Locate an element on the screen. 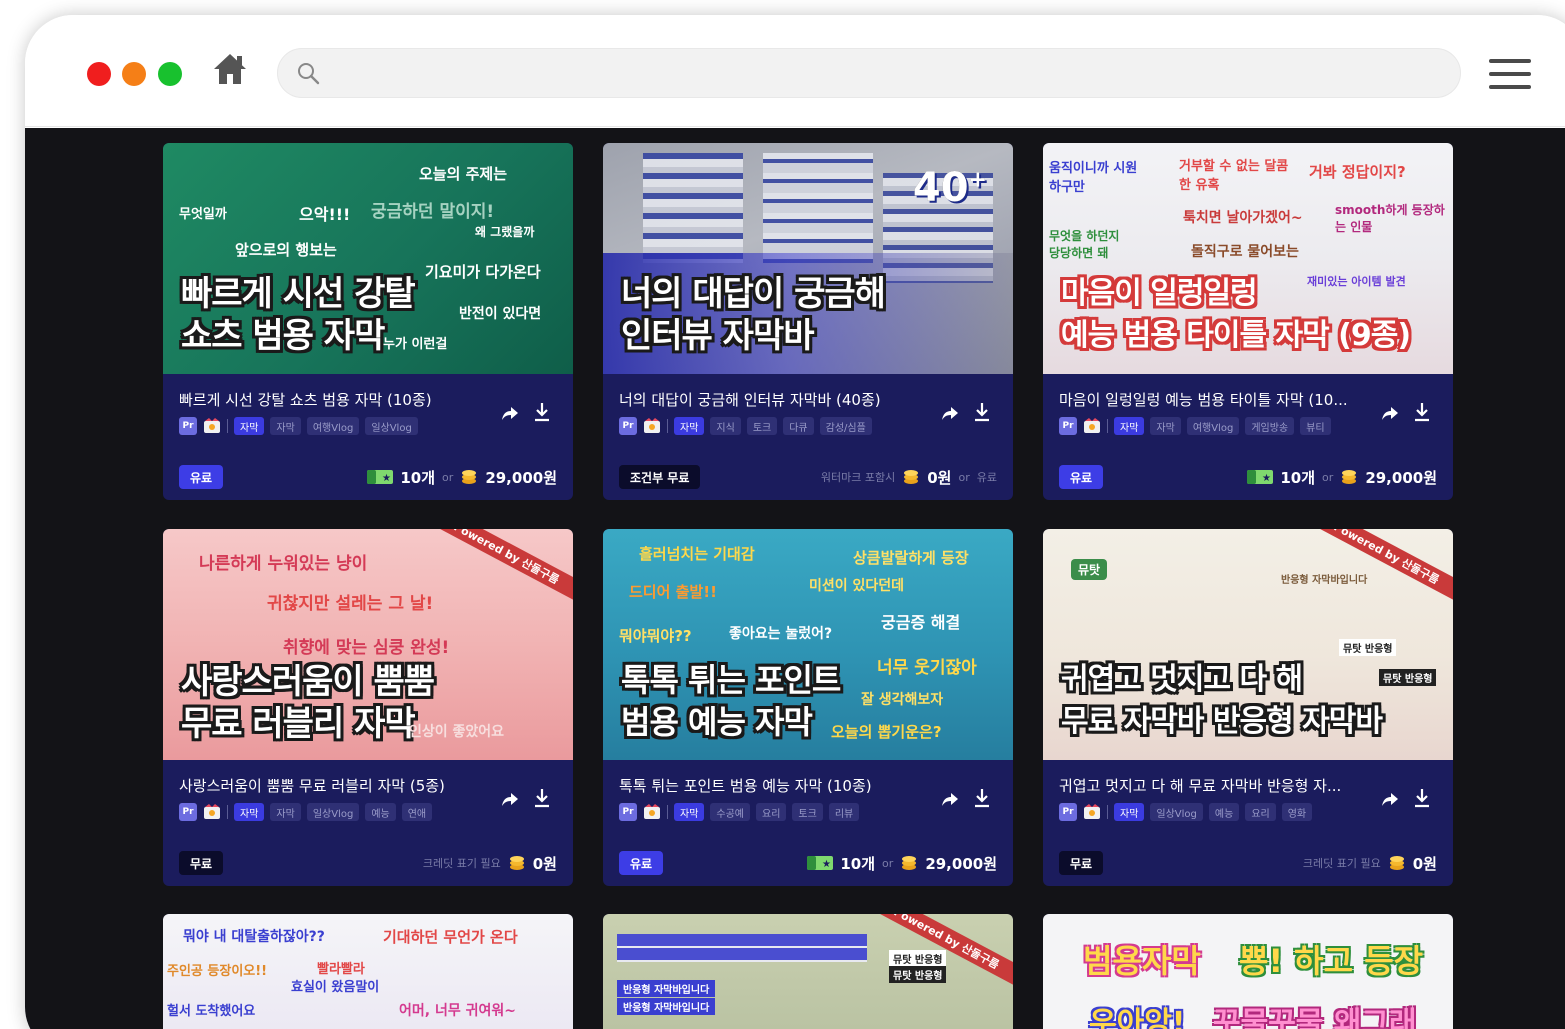  thumb-text: 거부할 수 없는 달콤한 유혹 is located at coordinates (1234, 176).